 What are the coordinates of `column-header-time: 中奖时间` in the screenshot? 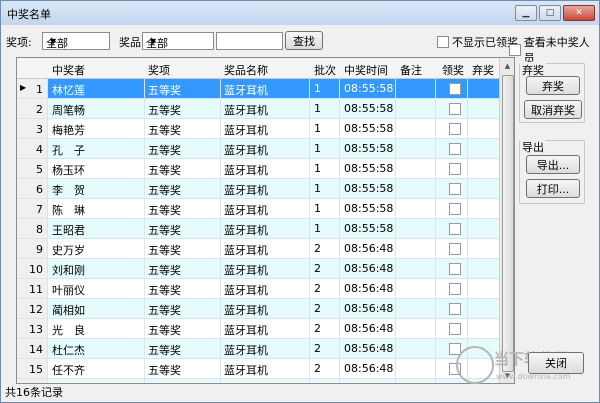 It's located at (366, 70).